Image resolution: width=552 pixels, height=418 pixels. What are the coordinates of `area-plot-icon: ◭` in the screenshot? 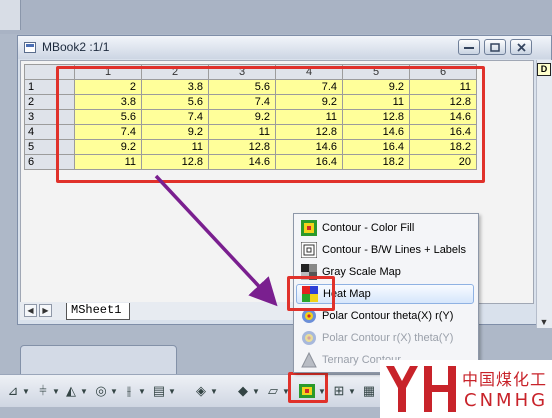 It's located at (71, 391).